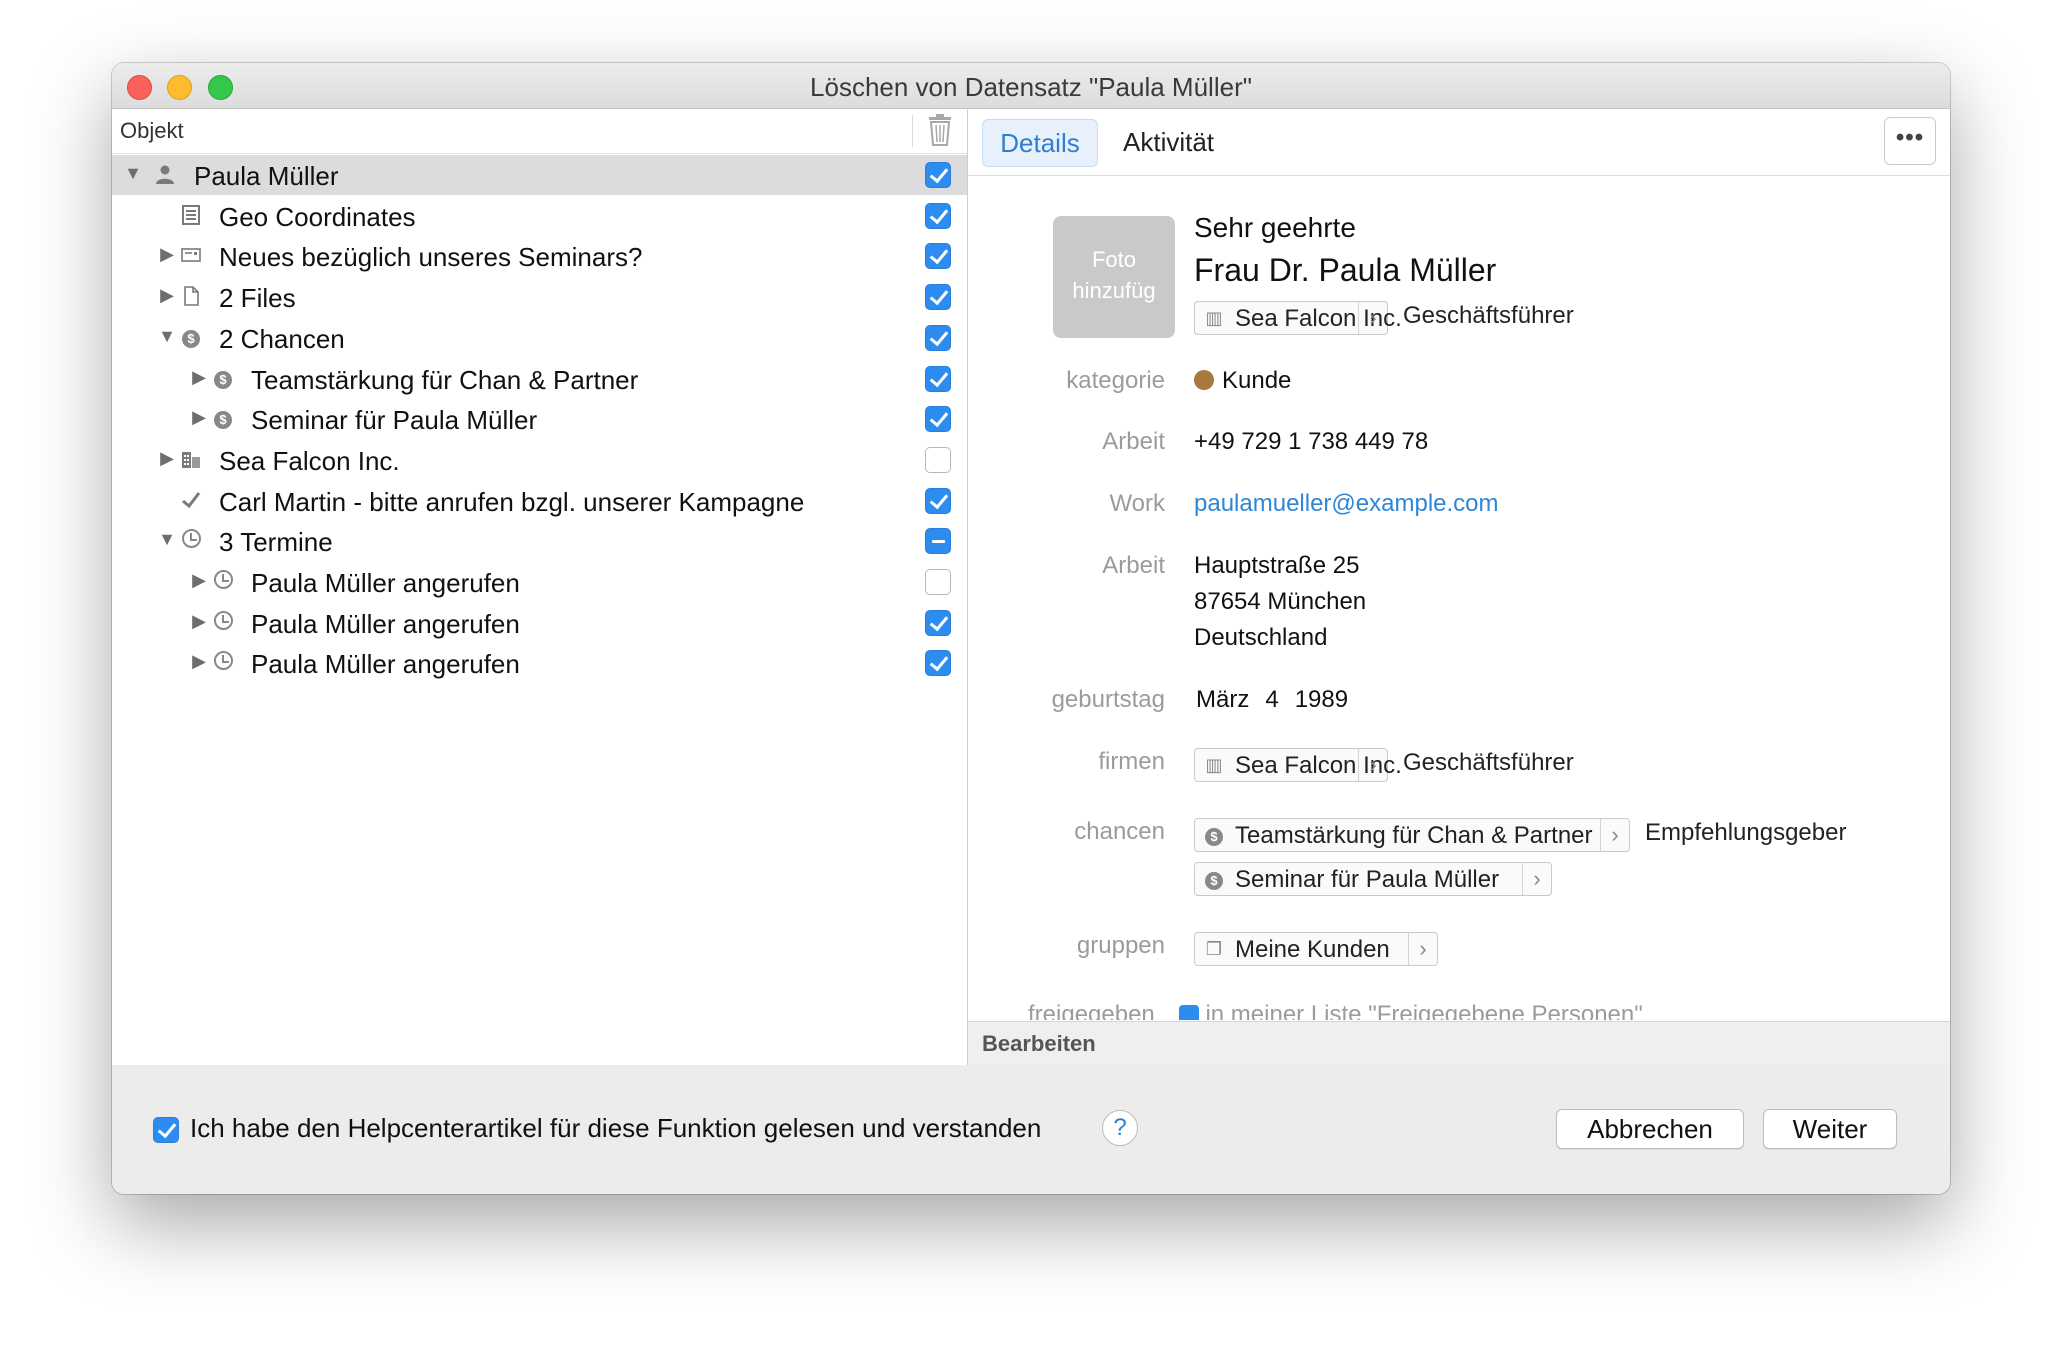 Image resolution: width=2052 pixels, height=1348 pixels. I want to click on help-button: ?, so click(1120, 1128).